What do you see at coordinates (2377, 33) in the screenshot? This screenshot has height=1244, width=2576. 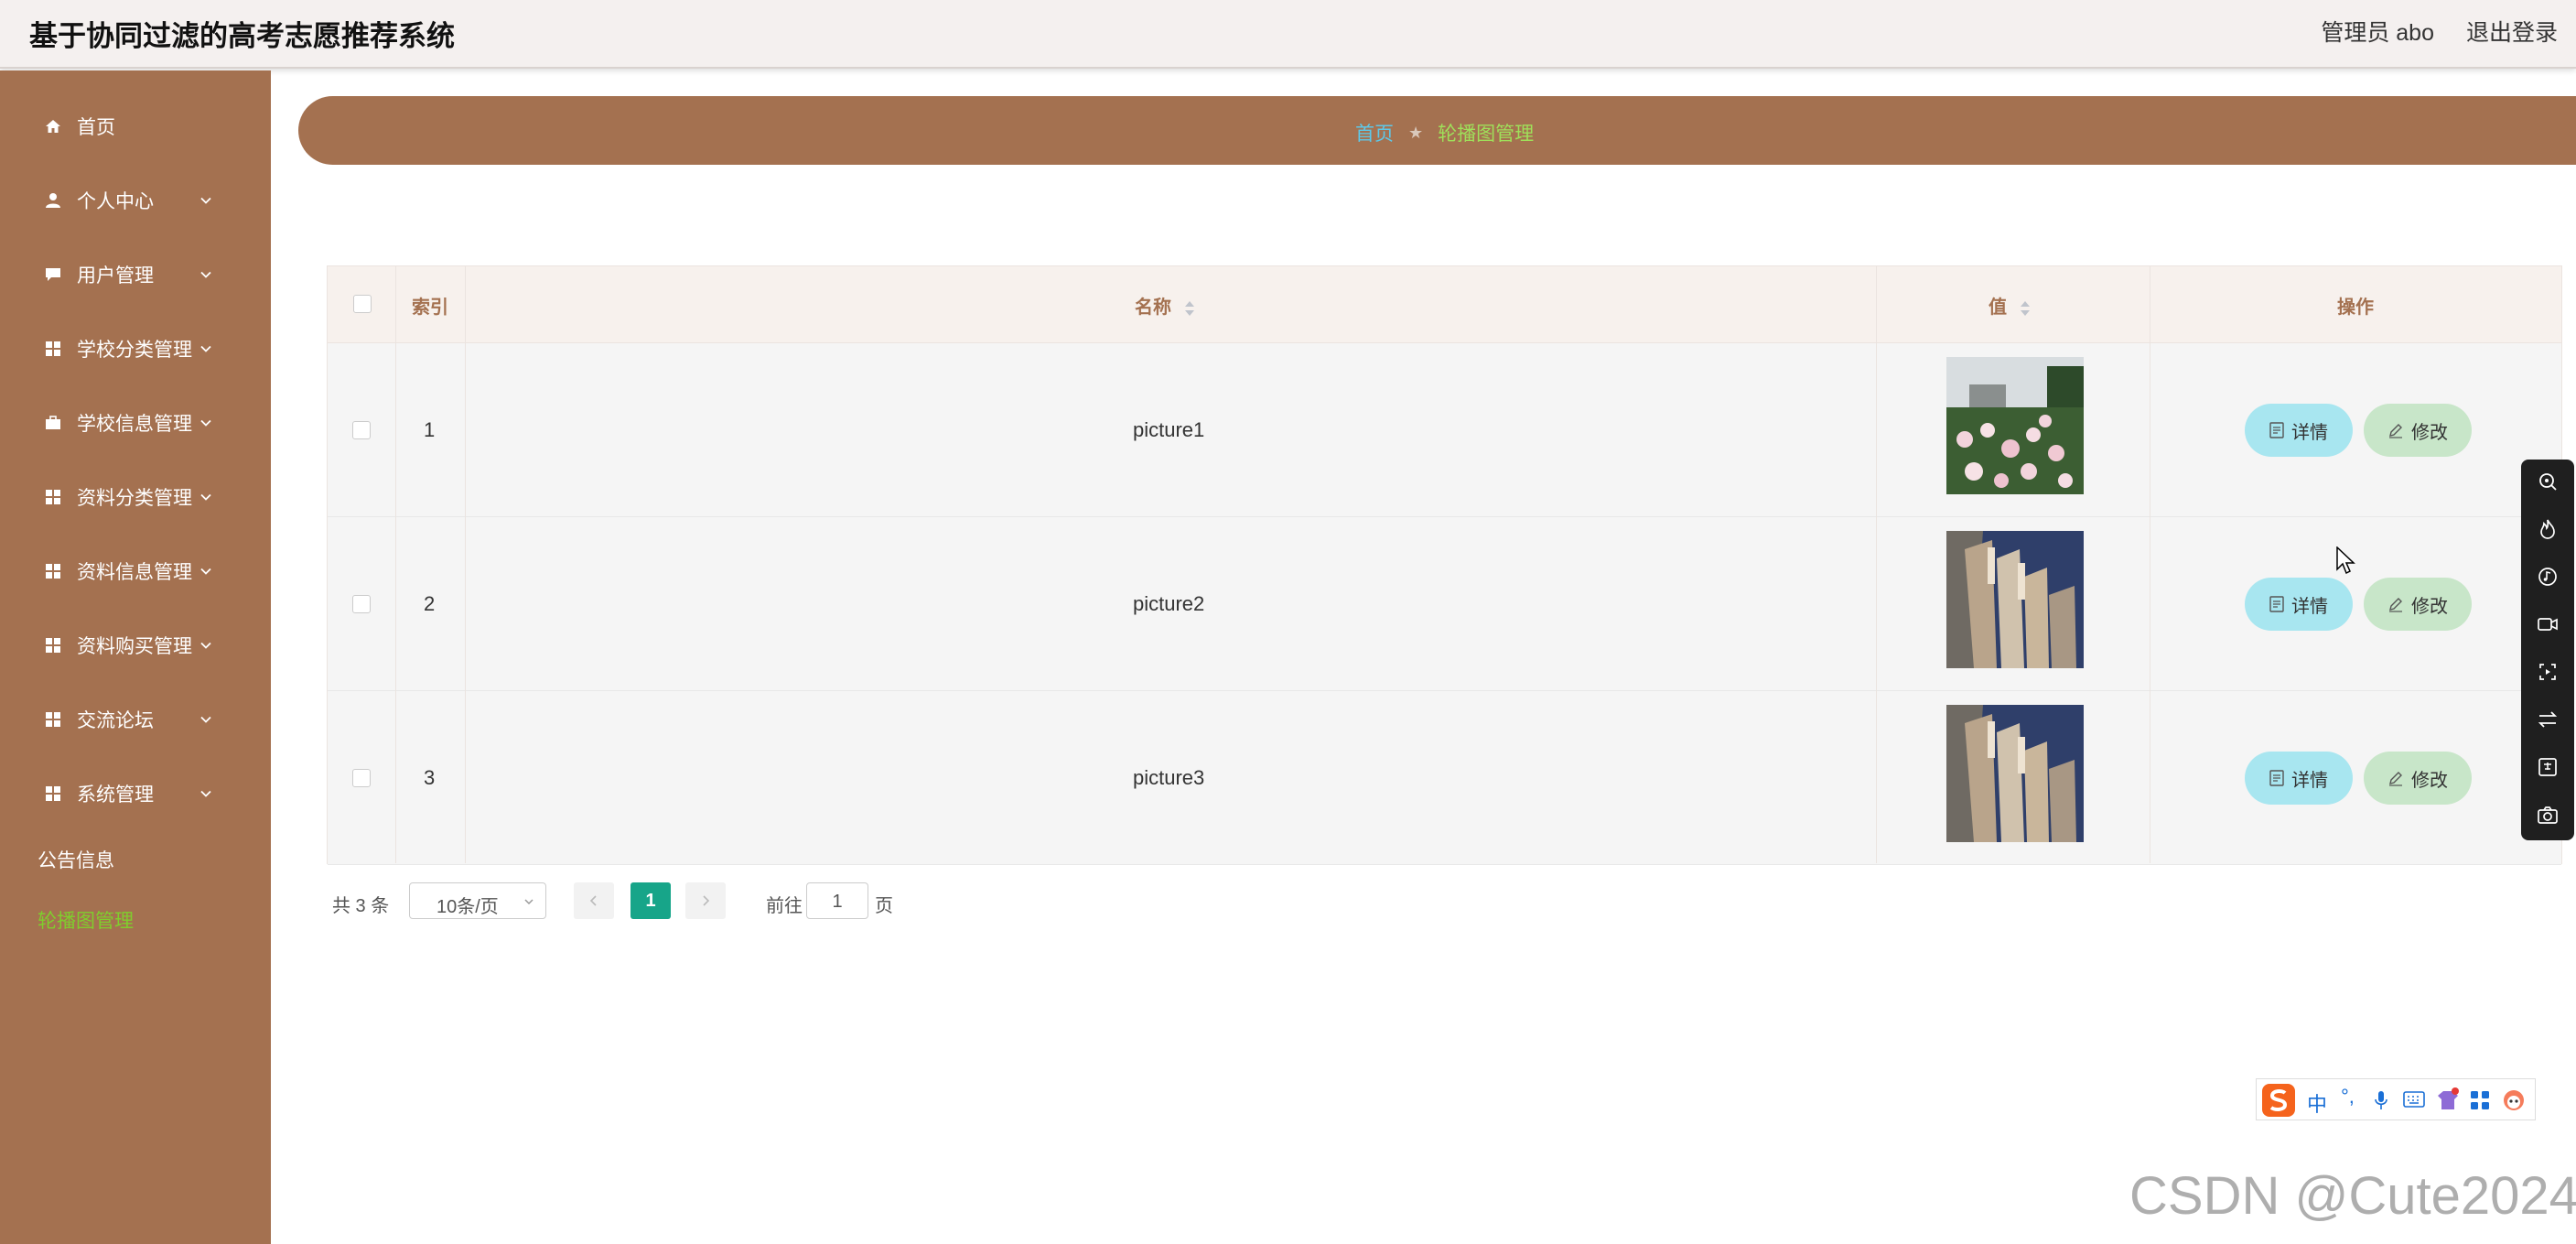 I see `current-user: 管理员 abo` at bounding box center [2377, 33].